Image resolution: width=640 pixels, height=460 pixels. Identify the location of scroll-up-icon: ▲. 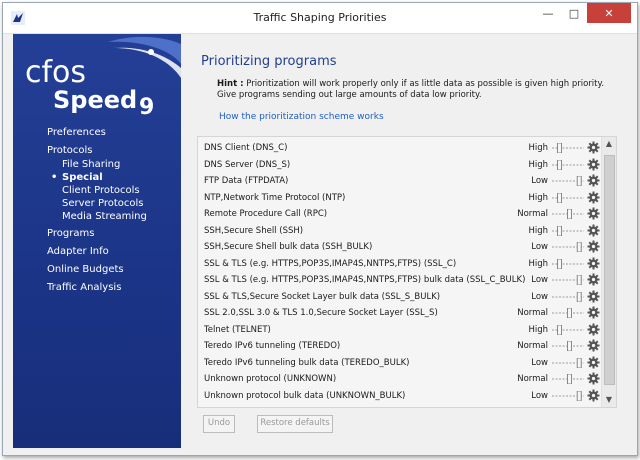
(609, 144).